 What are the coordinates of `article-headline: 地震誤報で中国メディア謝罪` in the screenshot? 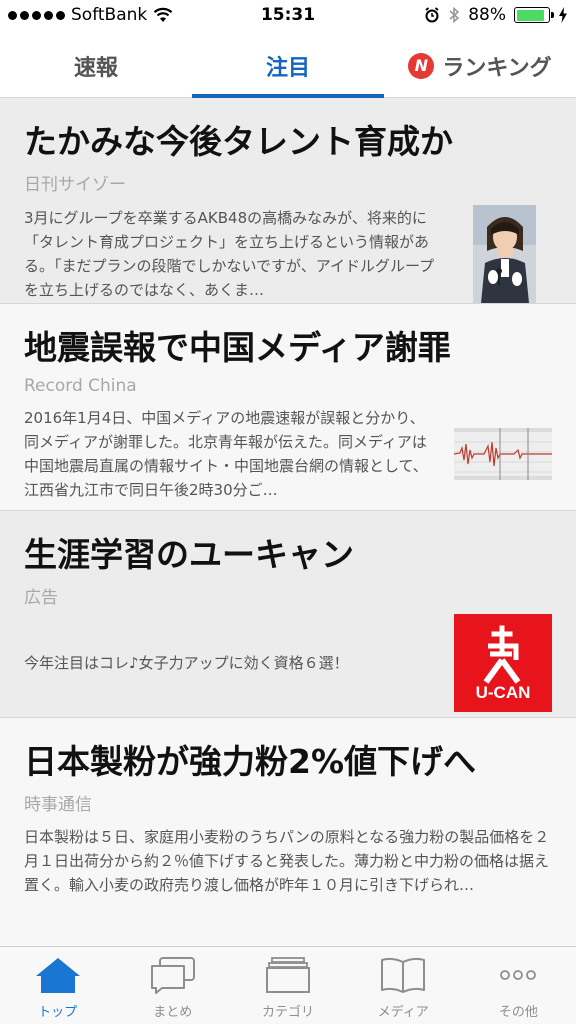 It's located at (237, 347).